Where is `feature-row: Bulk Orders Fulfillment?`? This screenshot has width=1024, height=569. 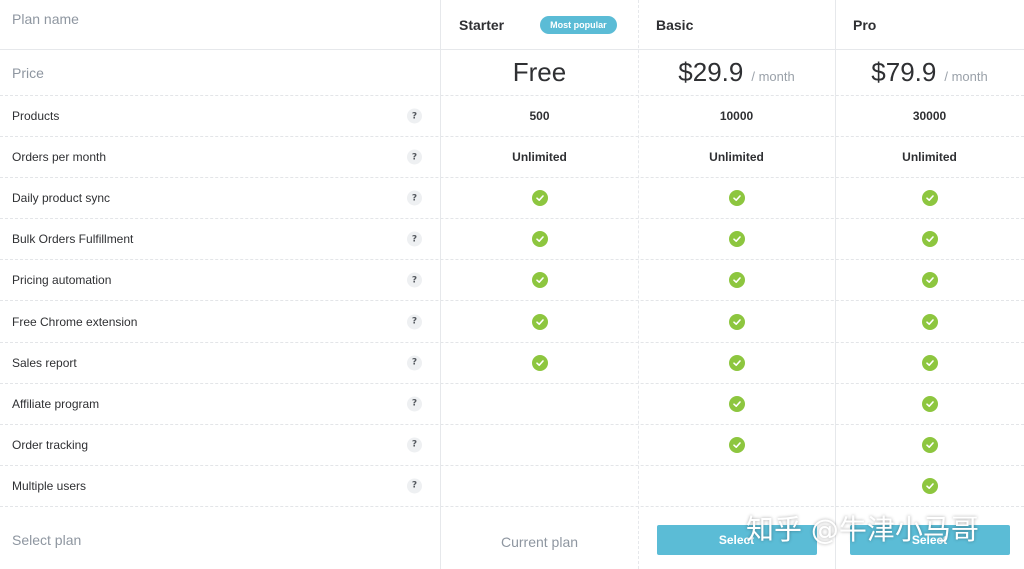
feature-row: Bulk Orders Fulfillment? is located at coordinates (512, 240).